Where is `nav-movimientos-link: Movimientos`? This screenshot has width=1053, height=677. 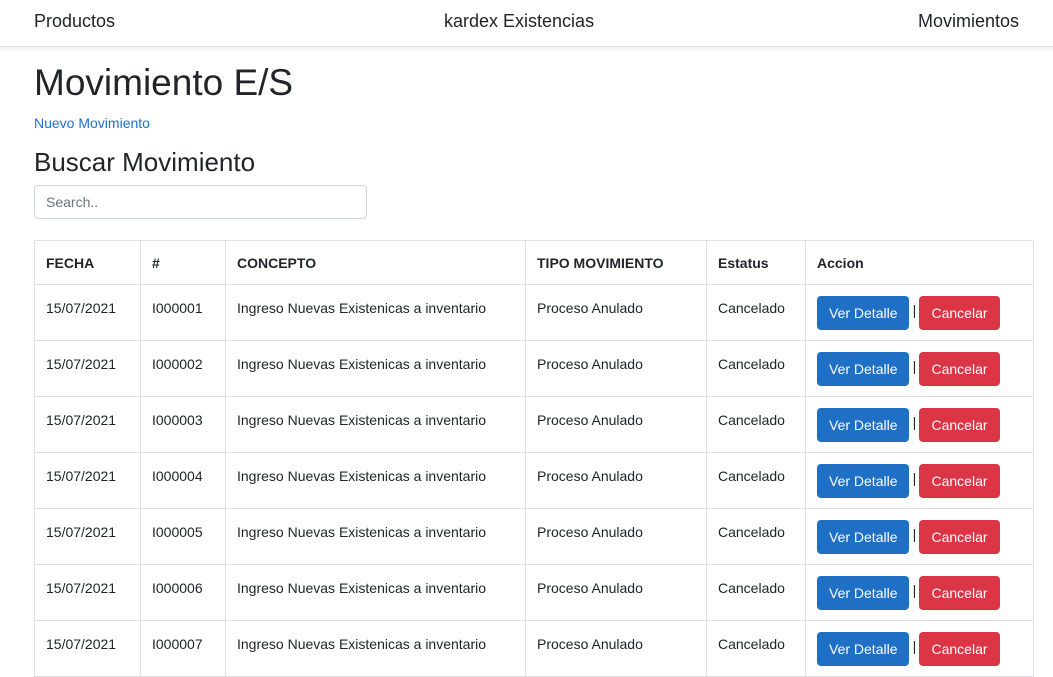 nav-movimientos-link: Movimientos is located at coordinates (968, 21).